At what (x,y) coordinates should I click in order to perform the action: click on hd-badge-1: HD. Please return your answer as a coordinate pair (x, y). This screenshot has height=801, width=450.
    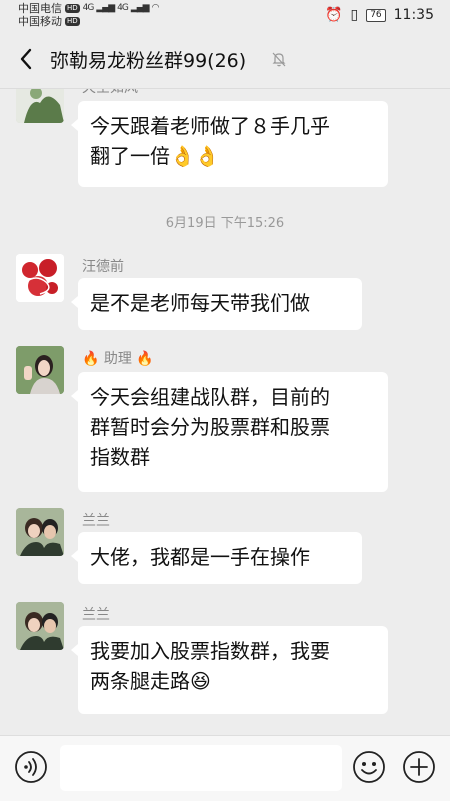
    Looking at the image, I should click on (72, 8).